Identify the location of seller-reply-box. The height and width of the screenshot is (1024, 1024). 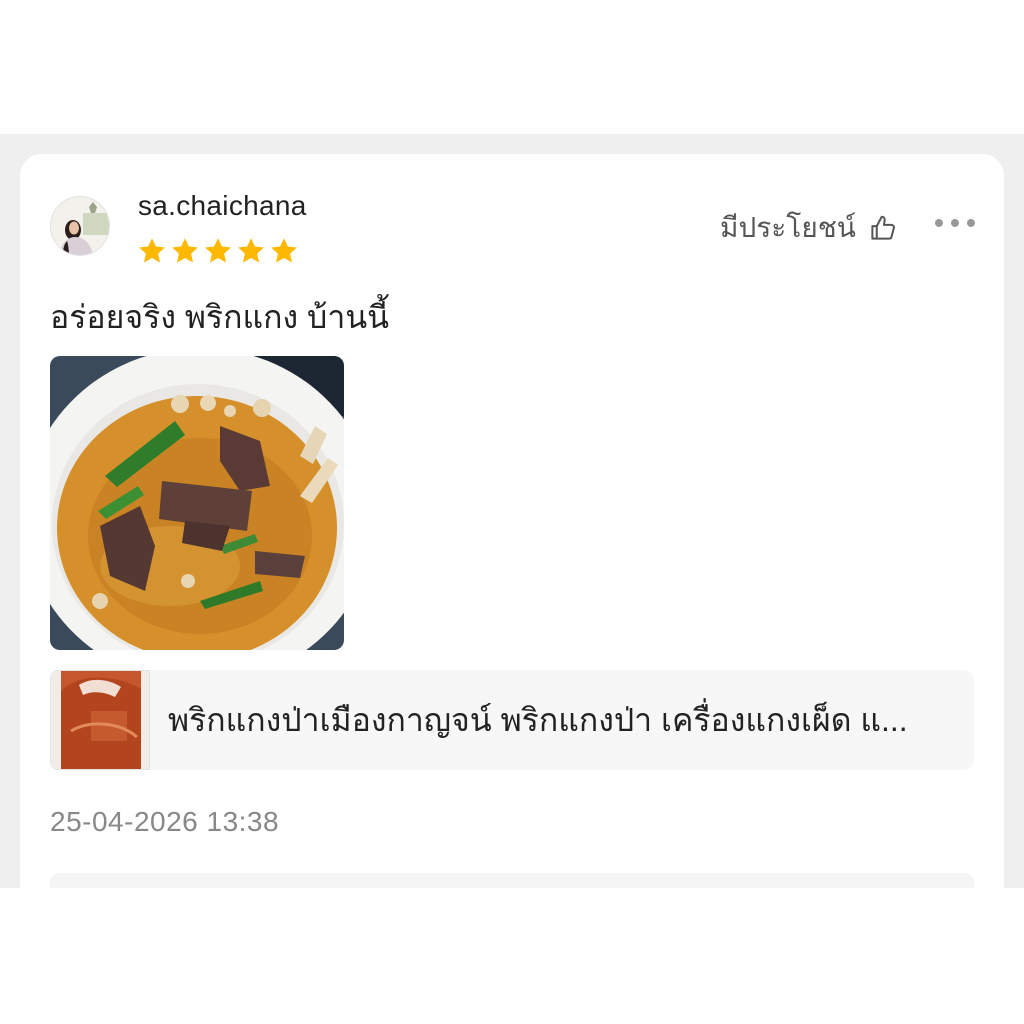
(512, 880).